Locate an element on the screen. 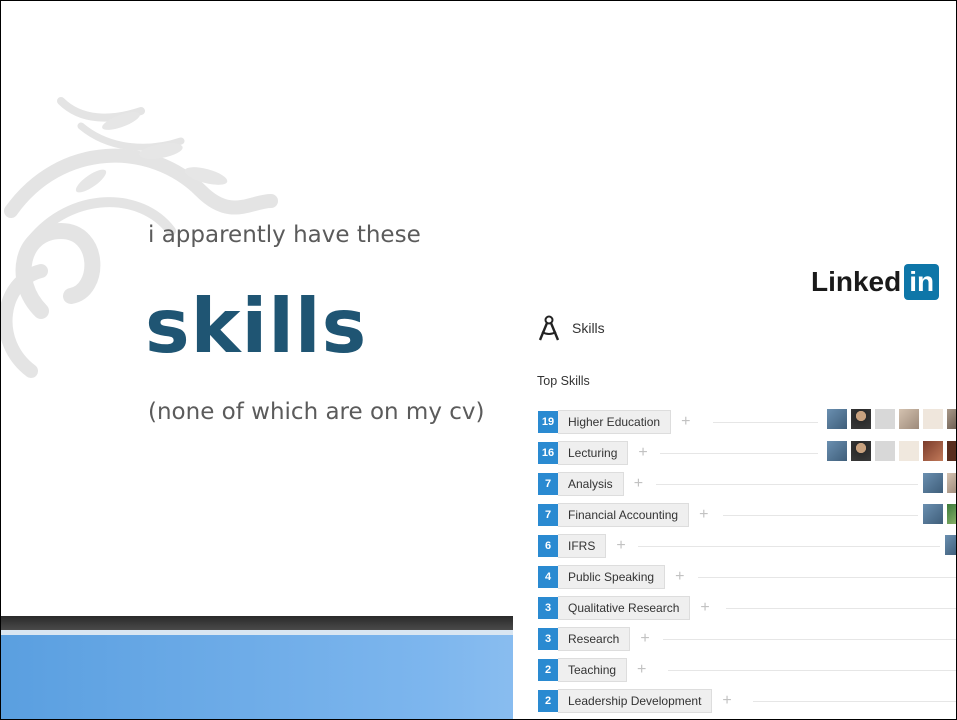 This screenshot has height=720, width=957. skill-pill: Teaching is located at coordinates (593, 670).